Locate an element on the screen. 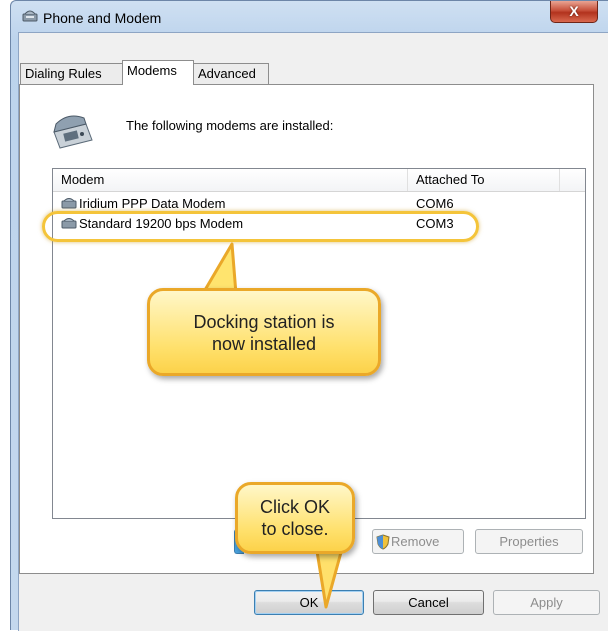 The width and height of the screenshot is (608, 631). tab-advanced: Advanced is located at coordinates (231, 73).